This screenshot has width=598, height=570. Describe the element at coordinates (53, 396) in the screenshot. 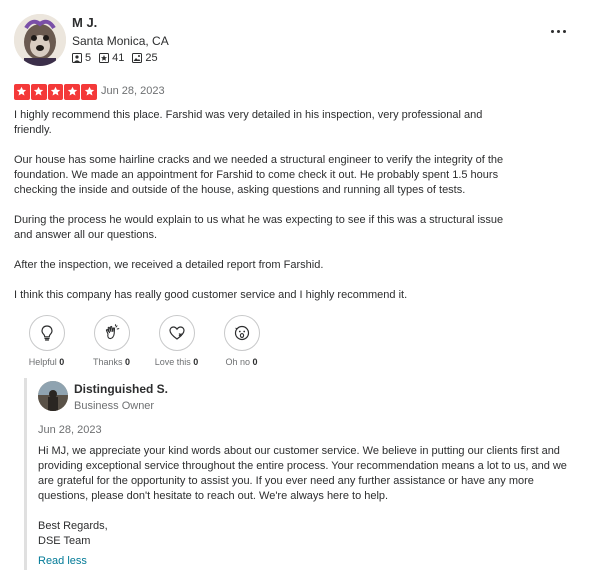

I see `owner-avatar` at that location.